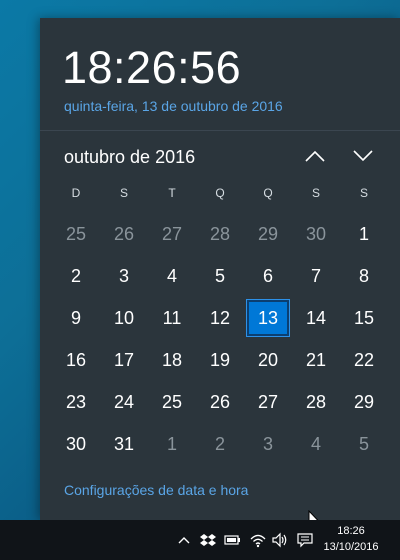 The image size is (400, 560). What do you see at coordinates (76, 318) in the screenshot?
I see `calendar-day: 9` at bounding box center [76, 318].